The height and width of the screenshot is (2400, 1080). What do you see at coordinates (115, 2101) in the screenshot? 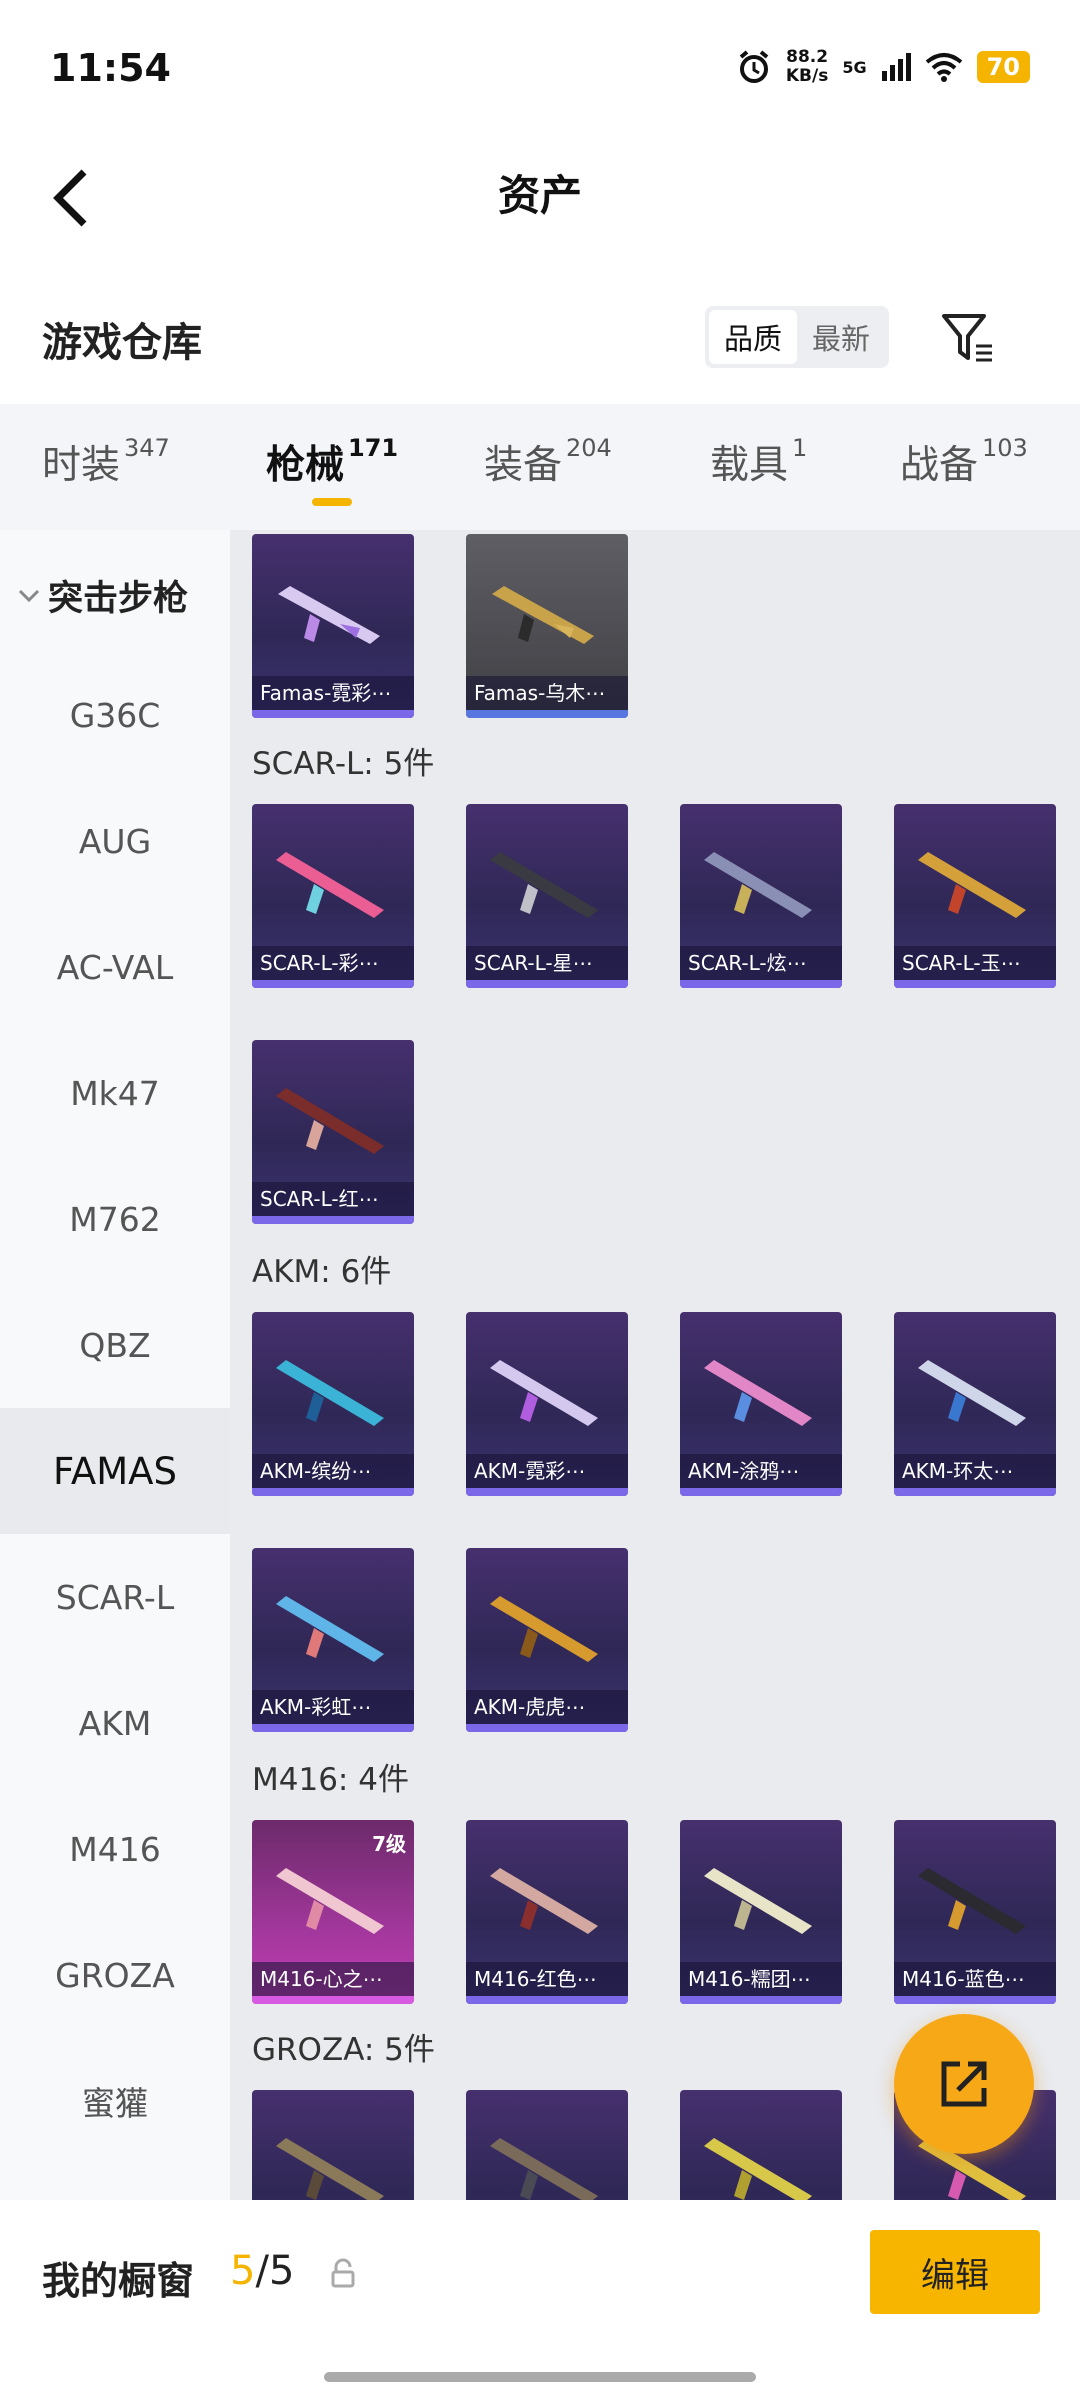
I see `sidebar-item-honey-badger: 蜜獾` at bounding box center [115, 2101].